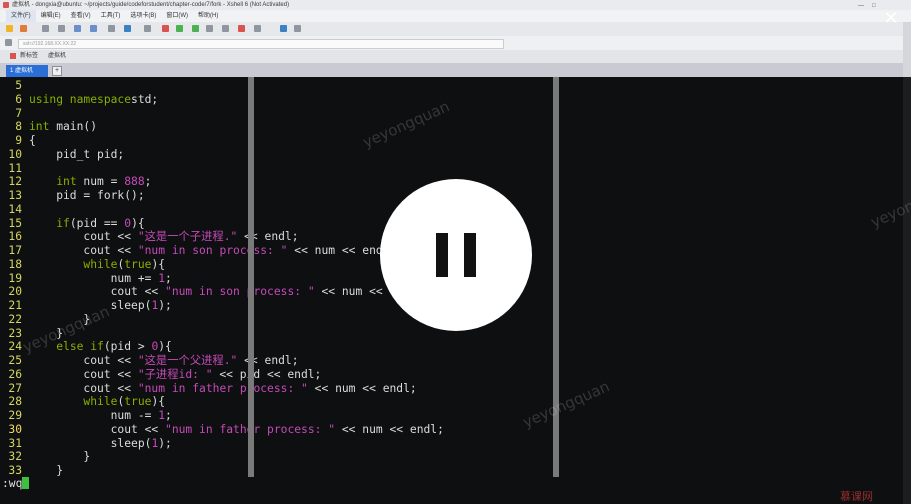  Describe the element at coordinates (111, 28) in the screenshot. I see `find-icon` at that location.